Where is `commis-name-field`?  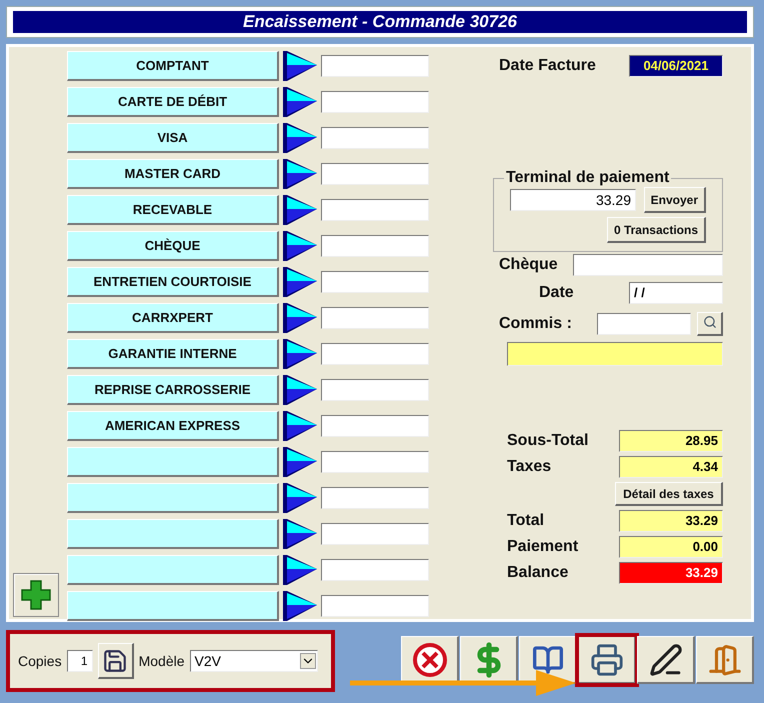 commis-name-field is located at coordinates (615, 354).